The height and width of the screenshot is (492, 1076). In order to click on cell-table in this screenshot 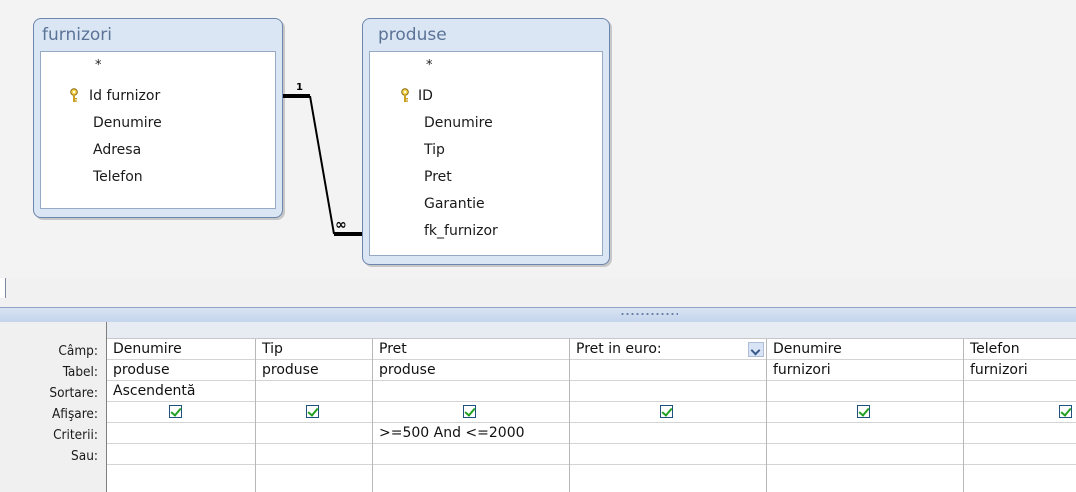, I will do `click(668, 370)`.